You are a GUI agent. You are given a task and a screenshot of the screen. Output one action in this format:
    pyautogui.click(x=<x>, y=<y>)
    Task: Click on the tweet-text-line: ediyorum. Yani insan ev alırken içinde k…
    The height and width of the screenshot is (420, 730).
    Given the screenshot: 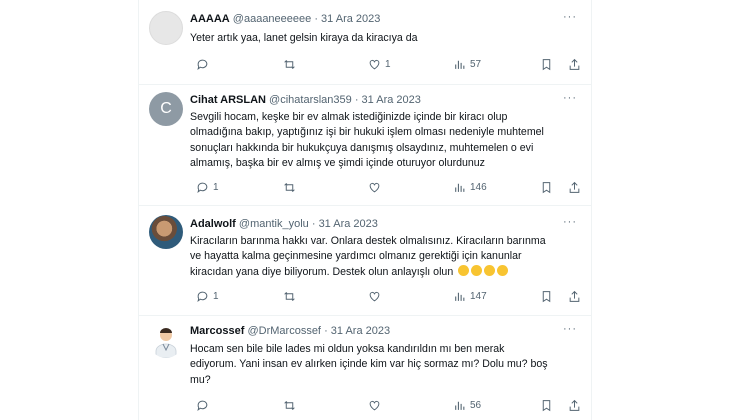 What is the action you would take?
    pyautogui.click(x=369, y=364)
    